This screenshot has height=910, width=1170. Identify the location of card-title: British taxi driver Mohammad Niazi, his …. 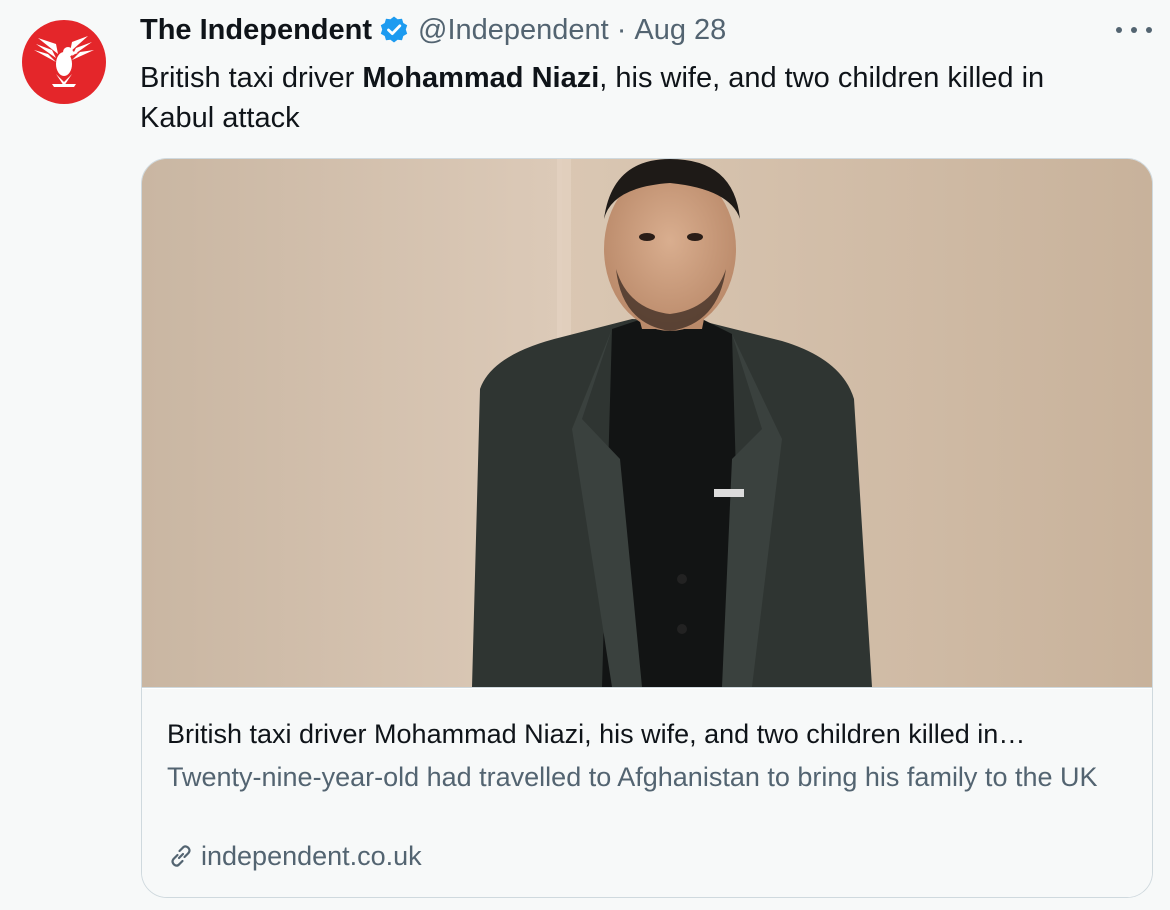
(596, 734).